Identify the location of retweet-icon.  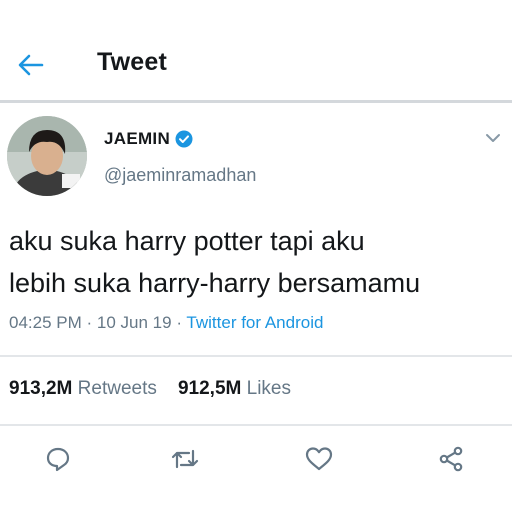
(185, 459).